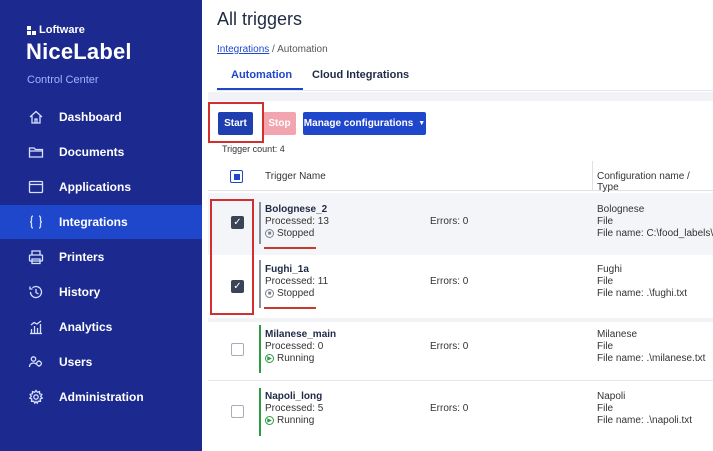  What do you see at coordinates (243, 49) in the screenshot?
I see `breadcrumb-link-integrations: Integrations` at bounding box center [243, 49].